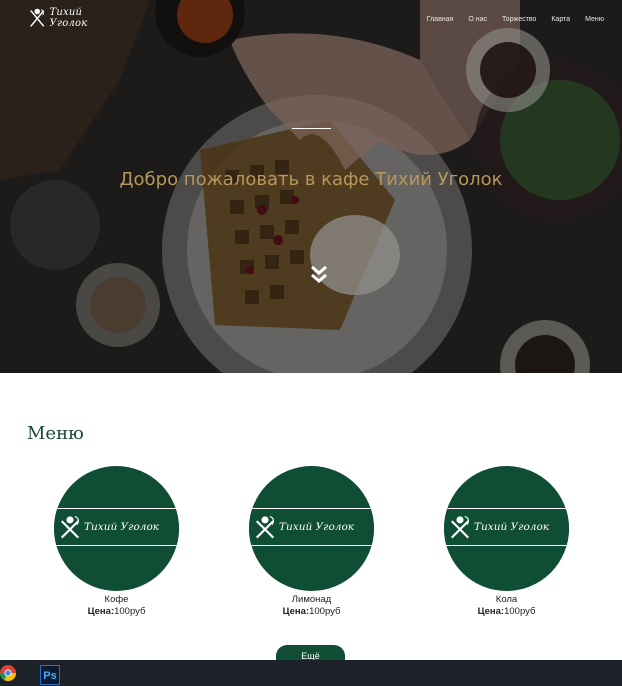 The image size is (622, 686). Describe the element at coordinates (440, 19) in the screenshot. I see `nav-link-home: Главная` at that location.